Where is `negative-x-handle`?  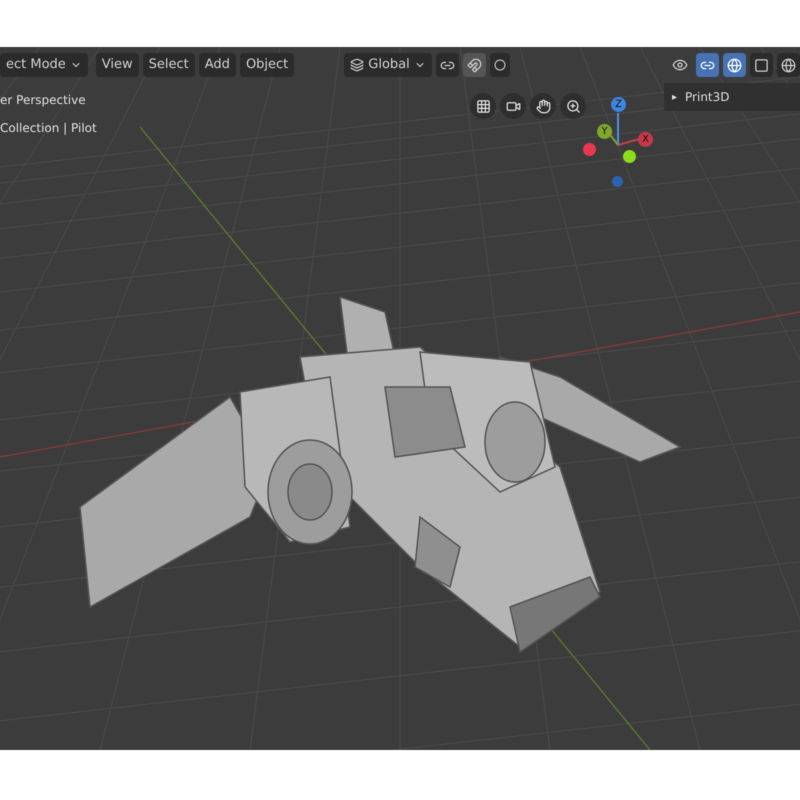 negative-x-handle is located at coordinates (589, 149).